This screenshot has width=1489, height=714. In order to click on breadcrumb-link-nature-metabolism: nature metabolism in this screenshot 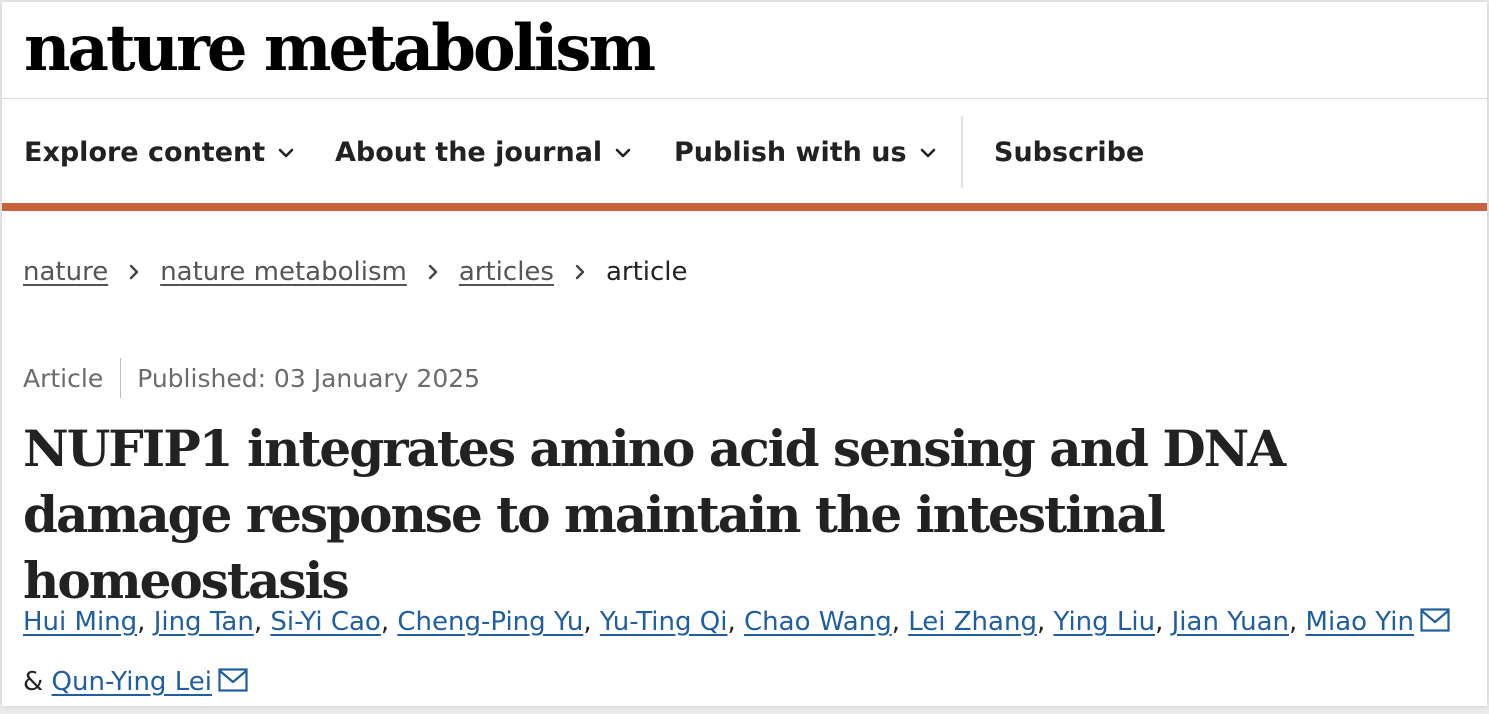, I will do `click(283, 272)`.